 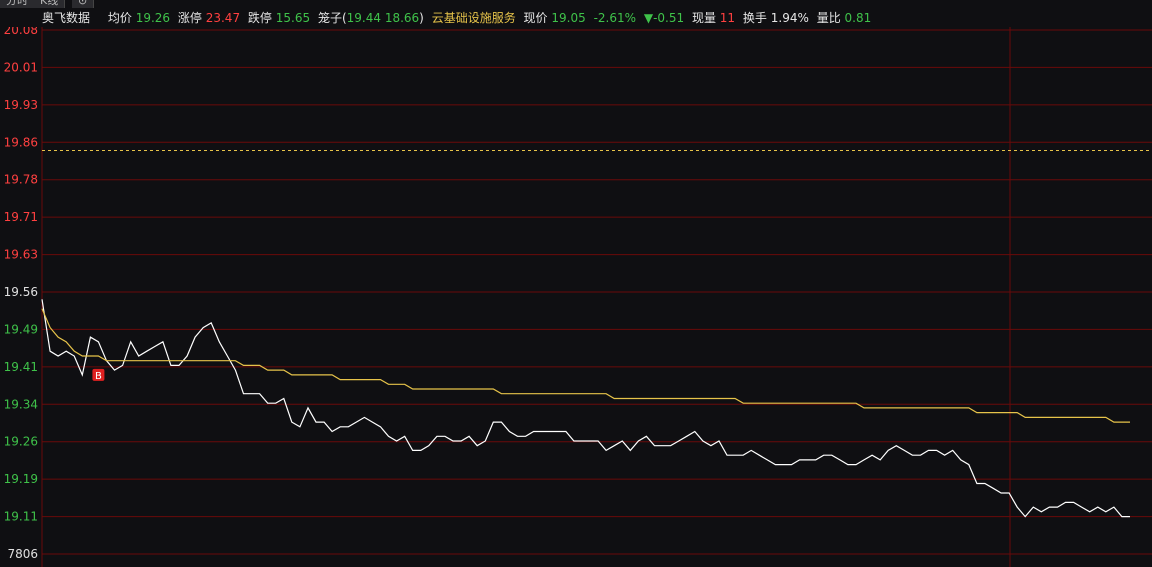 What do you see at coordinates (21, 404) in the screenshot?
I see `y-tick-label: 19.34` at bounding box center [21, 404].